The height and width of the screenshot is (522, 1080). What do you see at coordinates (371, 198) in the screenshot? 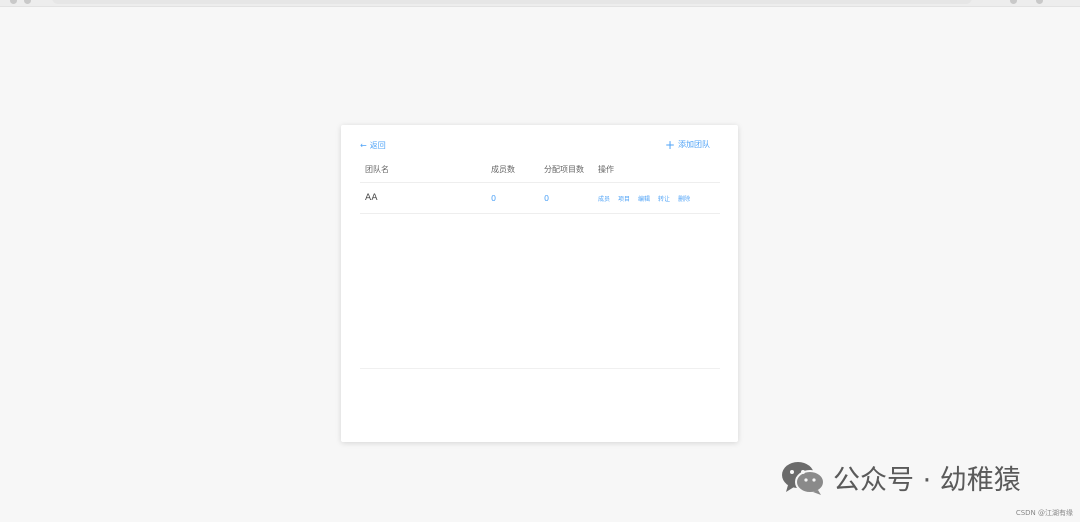
I see `team-name-cell: AA` at bounding box center [371, 198].